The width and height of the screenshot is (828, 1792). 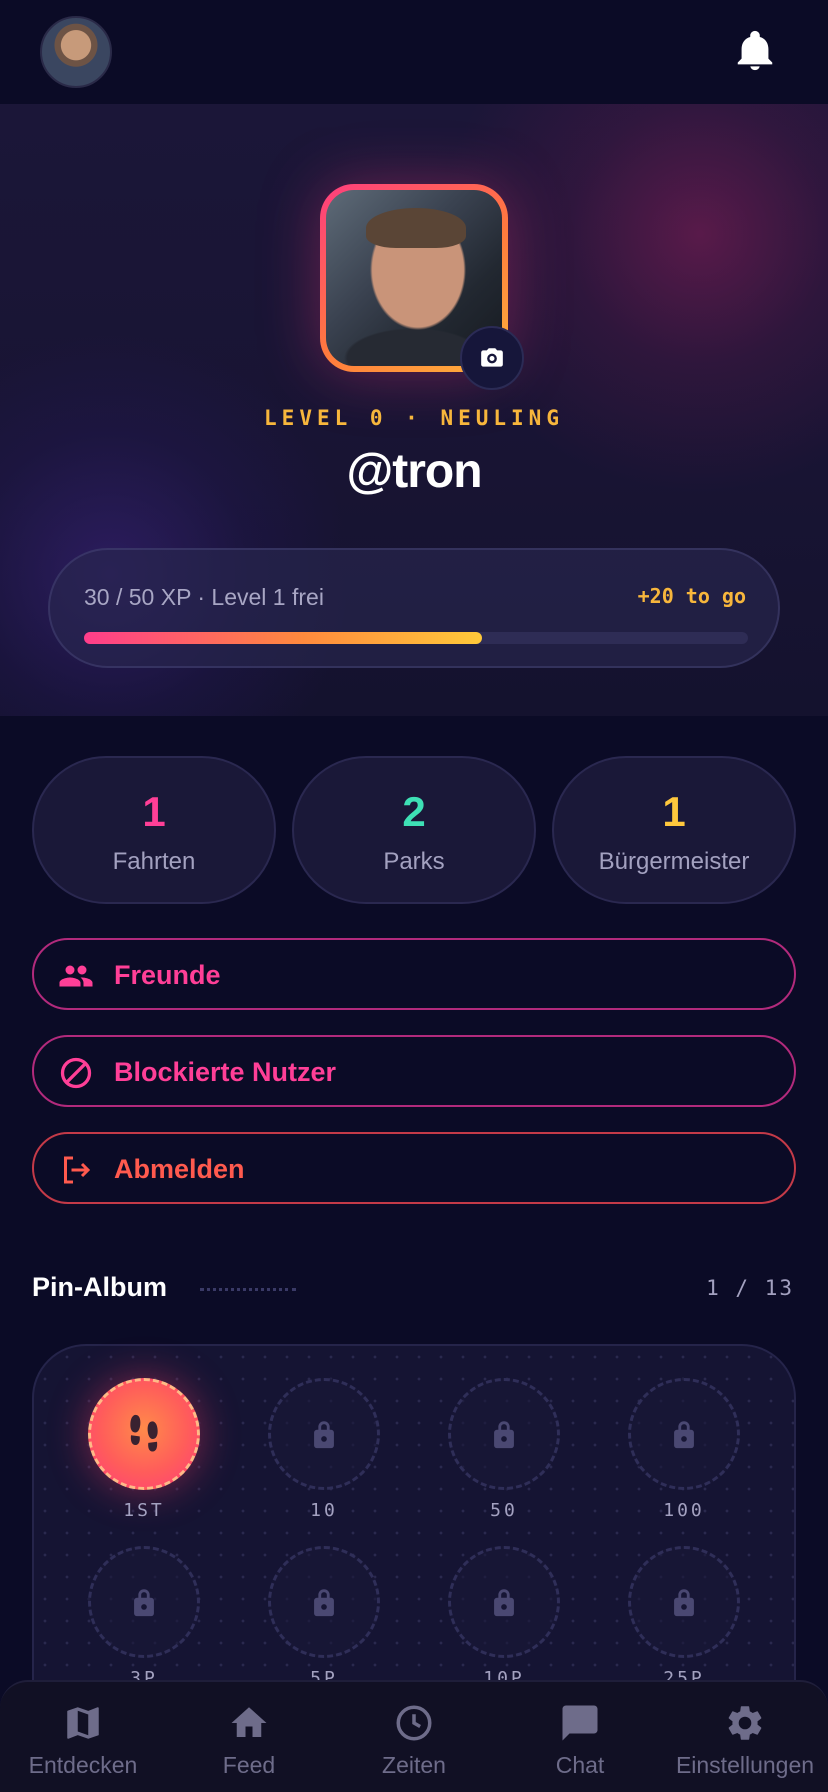 I want to click on xp-progress-bar, so click(x=416, y=638).